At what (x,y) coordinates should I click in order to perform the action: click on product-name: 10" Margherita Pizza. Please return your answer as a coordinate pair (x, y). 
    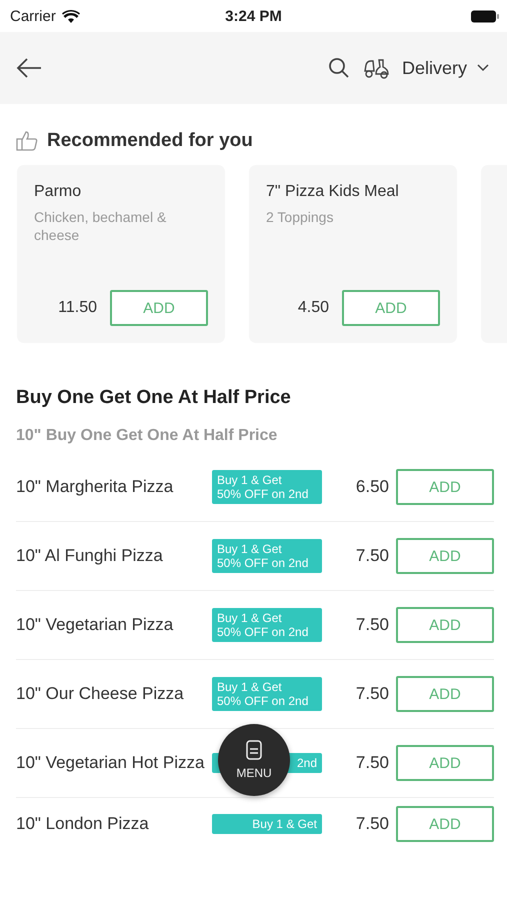
    Looking at the image, I should click on (95, 487).